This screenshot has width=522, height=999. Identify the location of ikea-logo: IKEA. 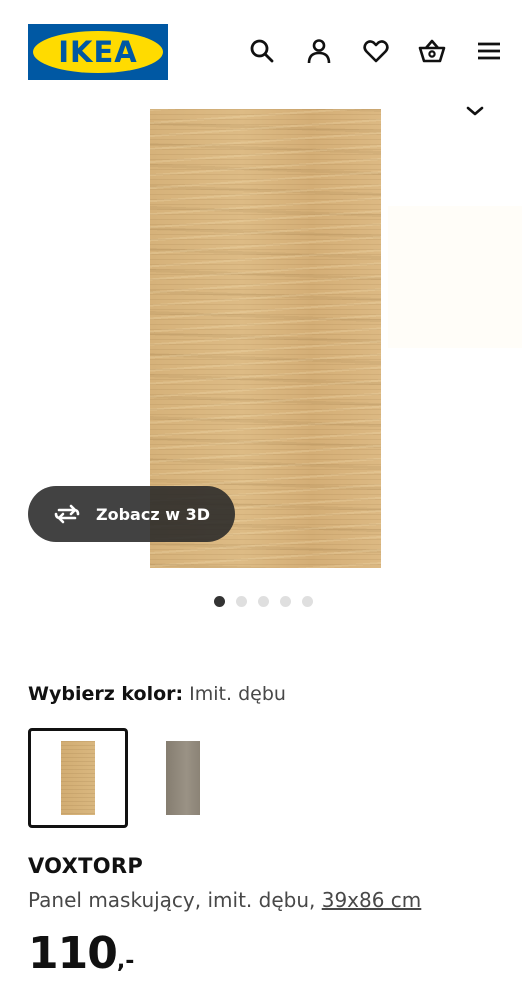
(98, 52).